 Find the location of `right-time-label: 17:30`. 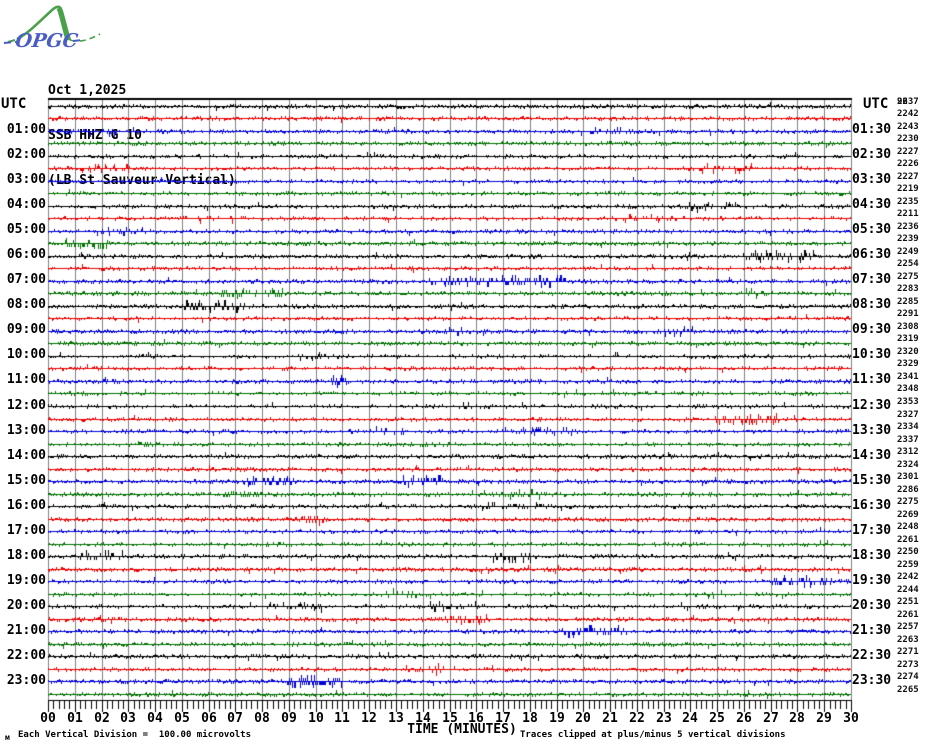

right-time-label: 17:30 is located at coordinates (872, 530).